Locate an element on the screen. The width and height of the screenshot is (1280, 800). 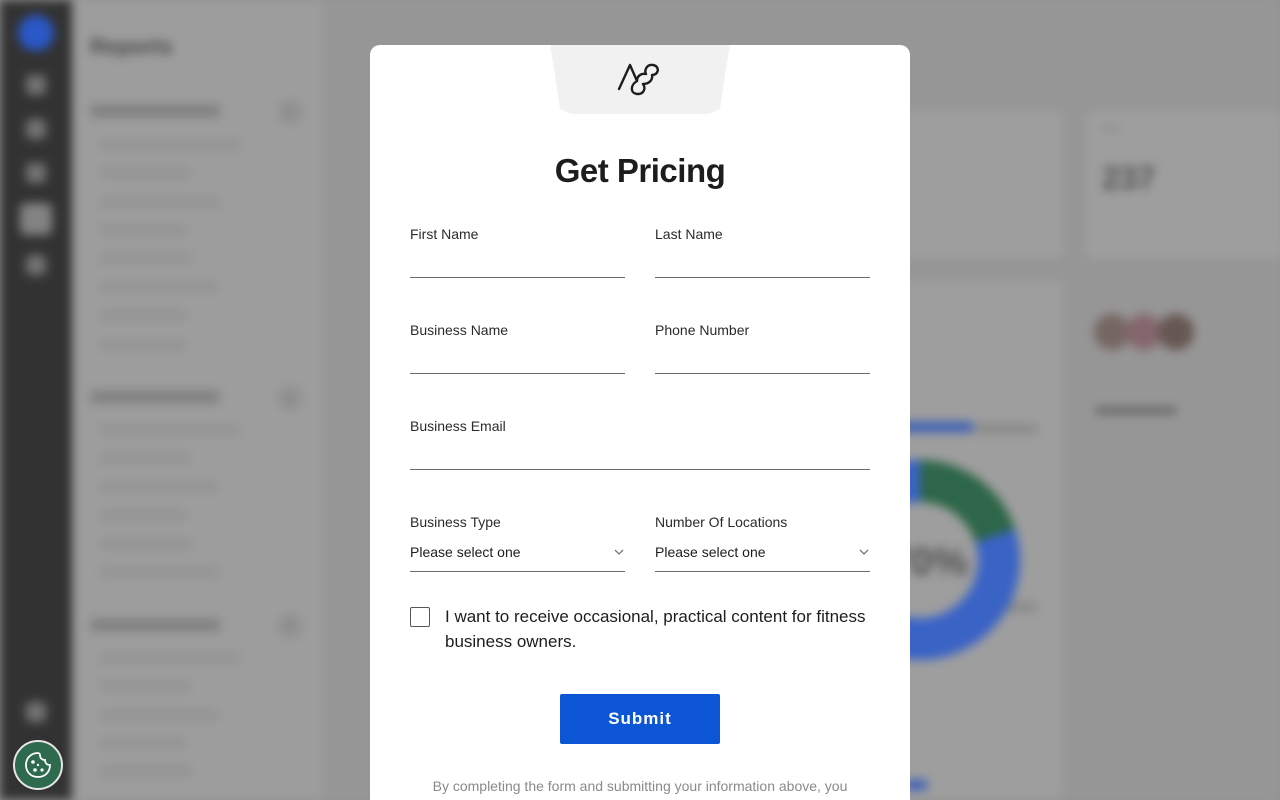
first-name-label: First Name is located at coordinates (444, 234).